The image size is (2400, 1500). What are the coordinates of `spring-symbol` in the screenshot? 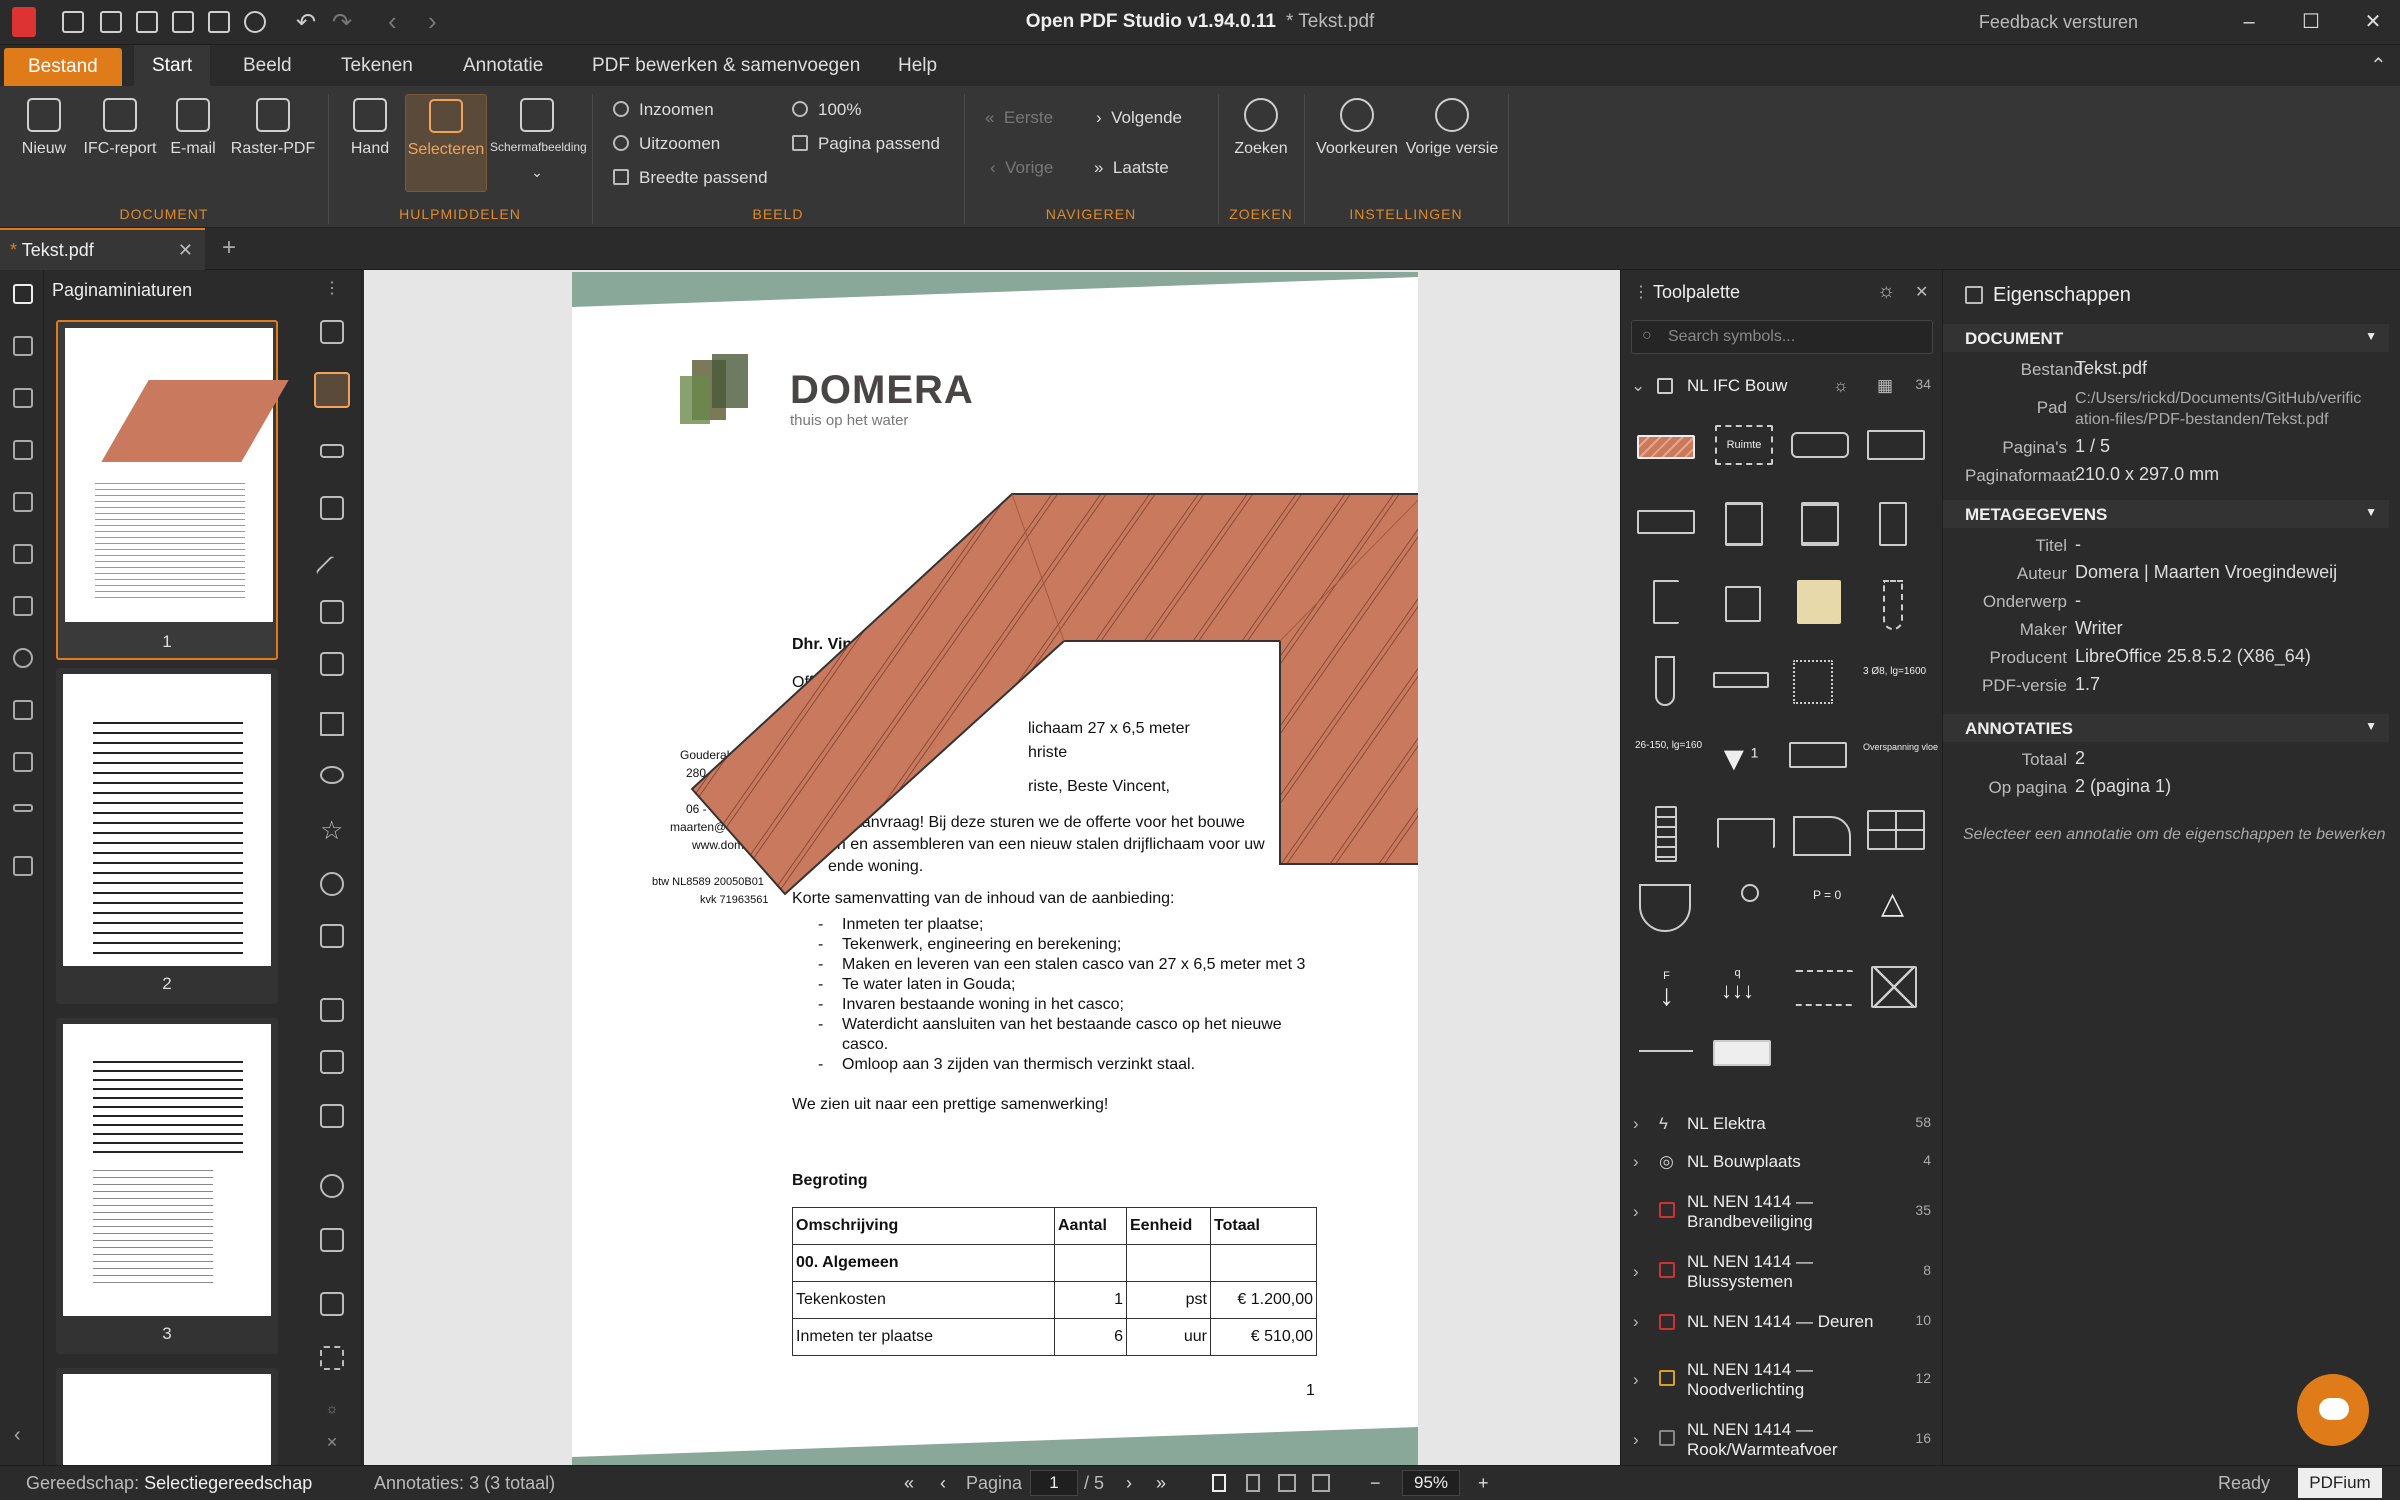 It's located at (1824, 988).